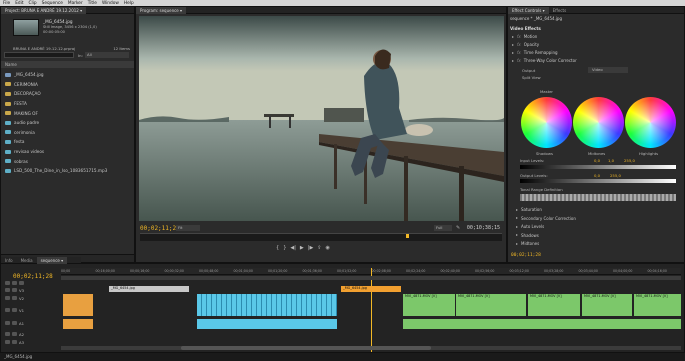 This screenshot has height=361, width=685. Describe the element at coordinates (27, 260) in the screenshot. I see `bottom-tab: Media` at that location.